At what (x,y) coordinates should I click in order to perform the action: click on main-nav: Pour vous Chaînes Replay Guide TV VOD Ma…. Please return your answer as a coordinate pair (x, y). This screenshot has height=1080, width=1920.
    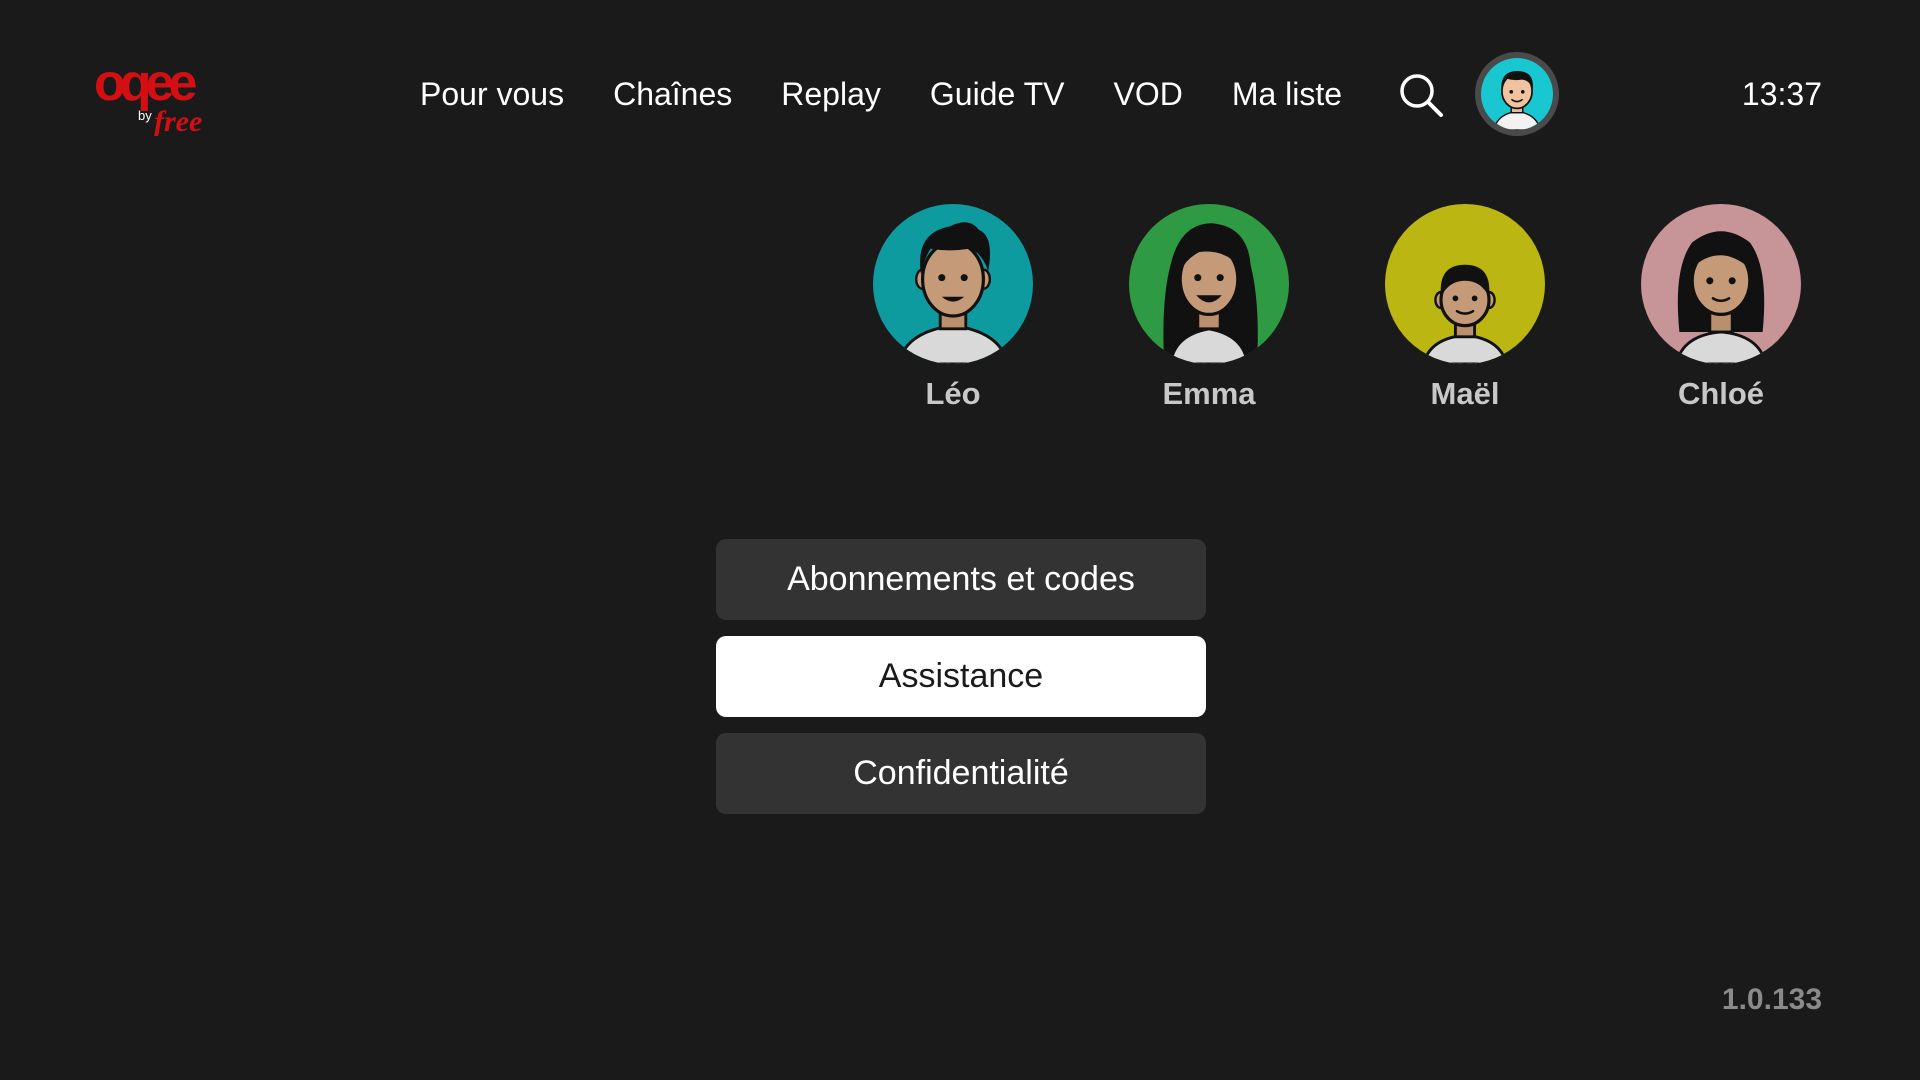
    Looking at the image, I should click on (881, 94).